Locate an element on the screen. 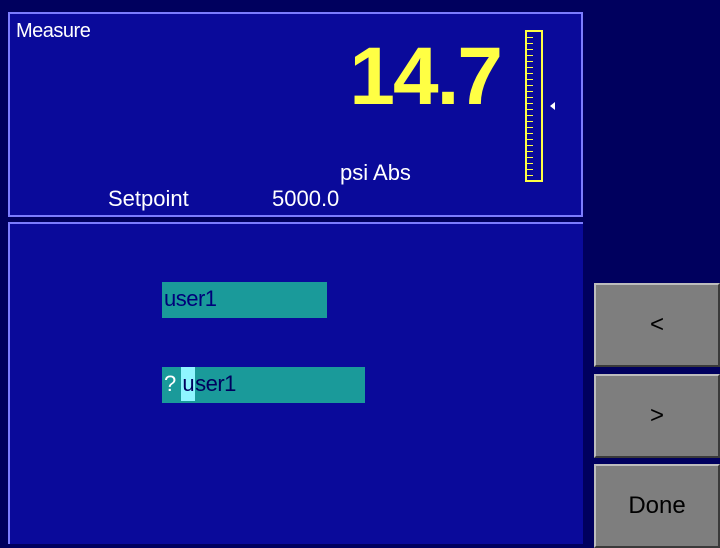 The width and height of the screenshot is (720, 548). cursor-left-button: < is located at coordinates (657, 325).